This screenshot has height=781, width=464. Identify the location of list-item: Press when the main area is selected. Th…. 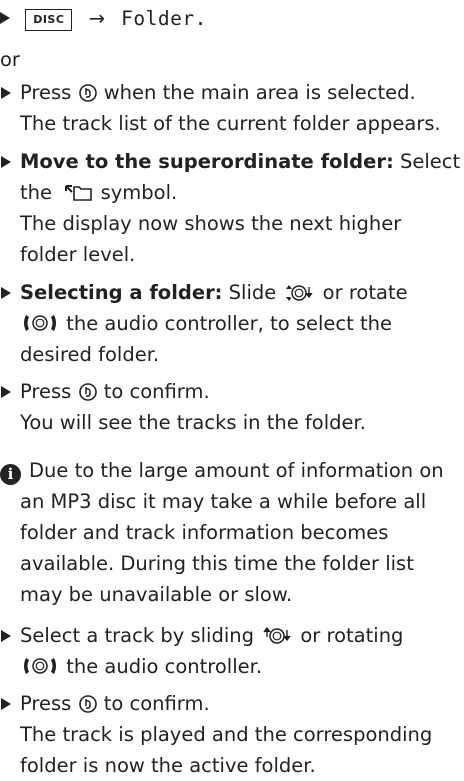
(232, 108).